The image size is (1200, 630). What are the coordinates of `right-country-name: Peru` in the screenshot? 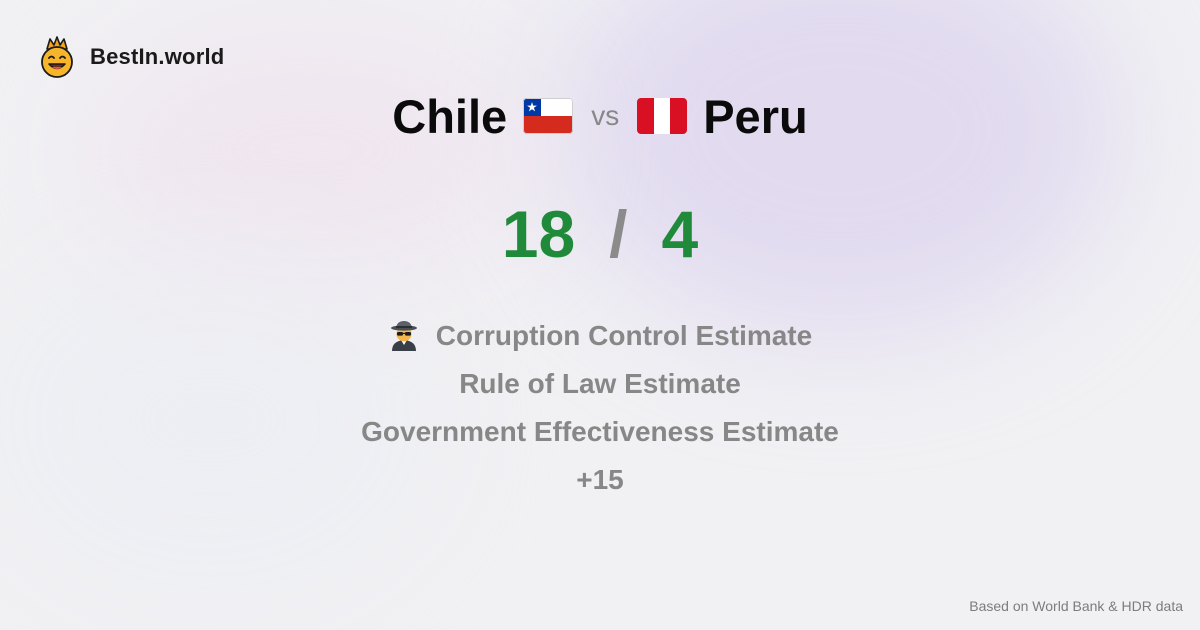 It's located at (755, 116).